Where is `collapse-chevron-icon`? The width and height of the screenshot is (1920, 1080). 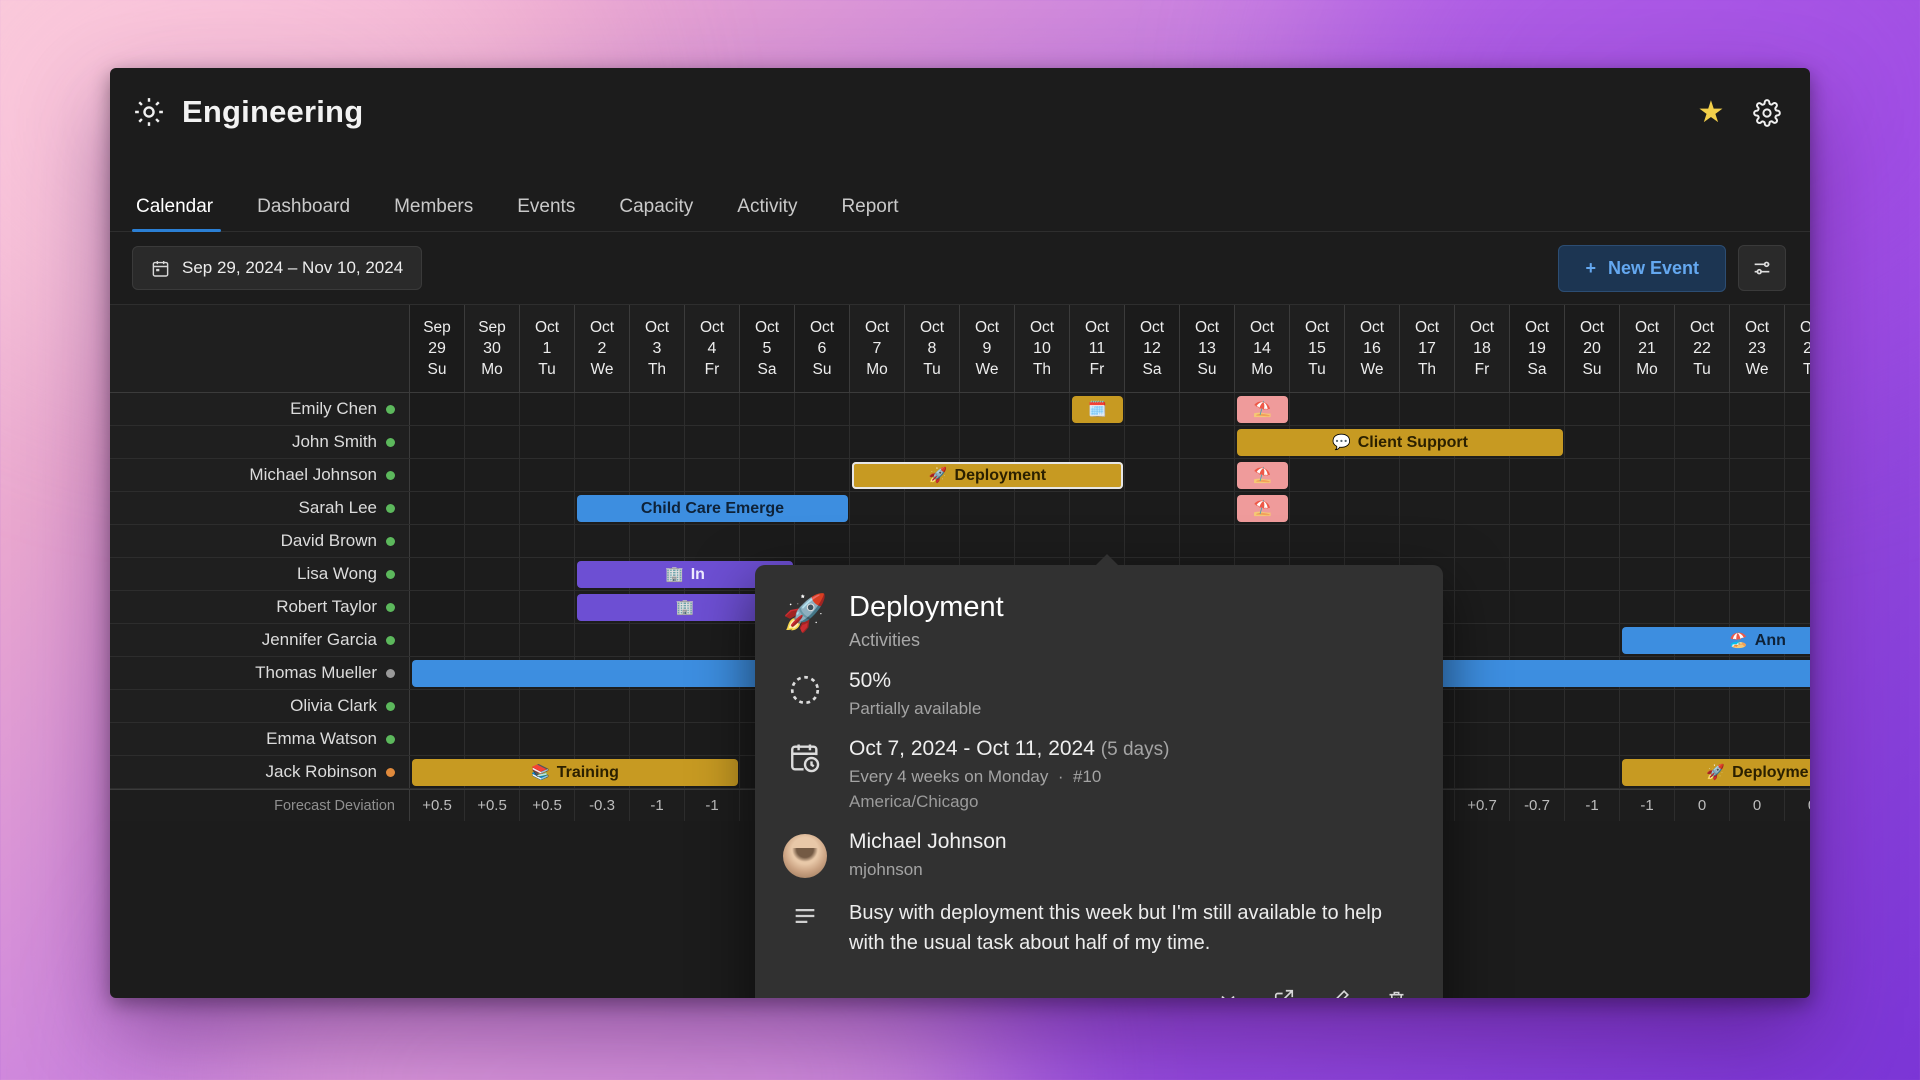 collapse-chevron-icon is located at coordinates (1228, 992).